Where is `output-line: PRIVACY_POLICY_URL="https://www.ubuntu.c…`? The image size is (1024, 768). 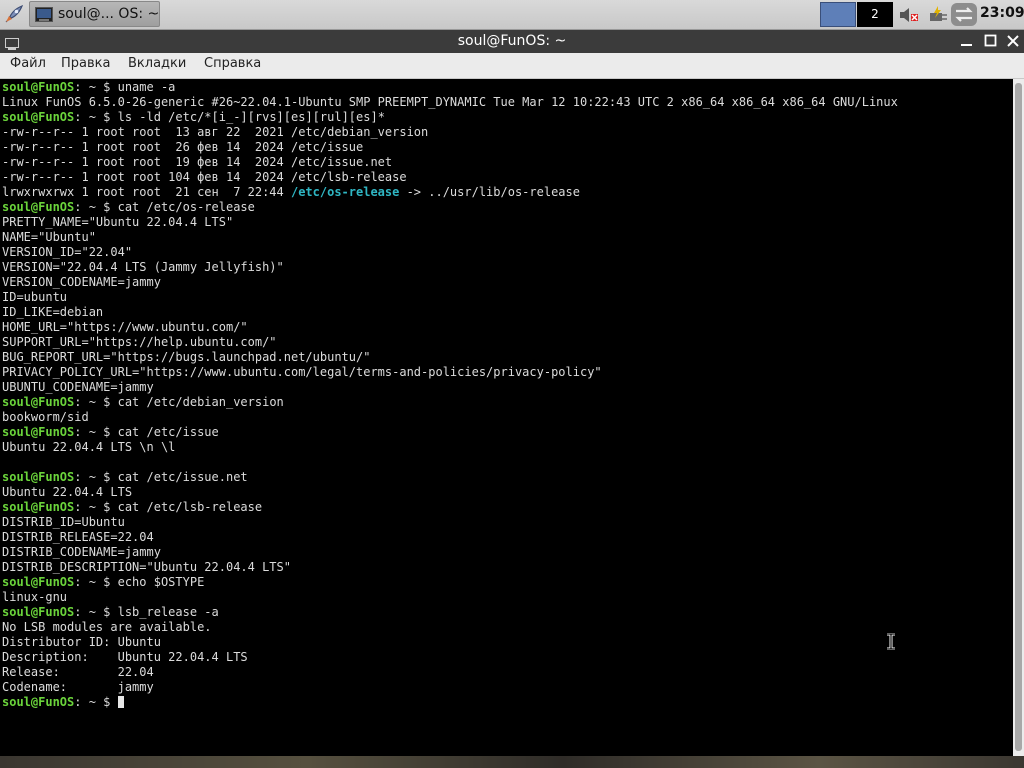 output-line: PRIVACY_POLICY_URL="https://www.ubuntu.c… is located at coordinates (302, 372).